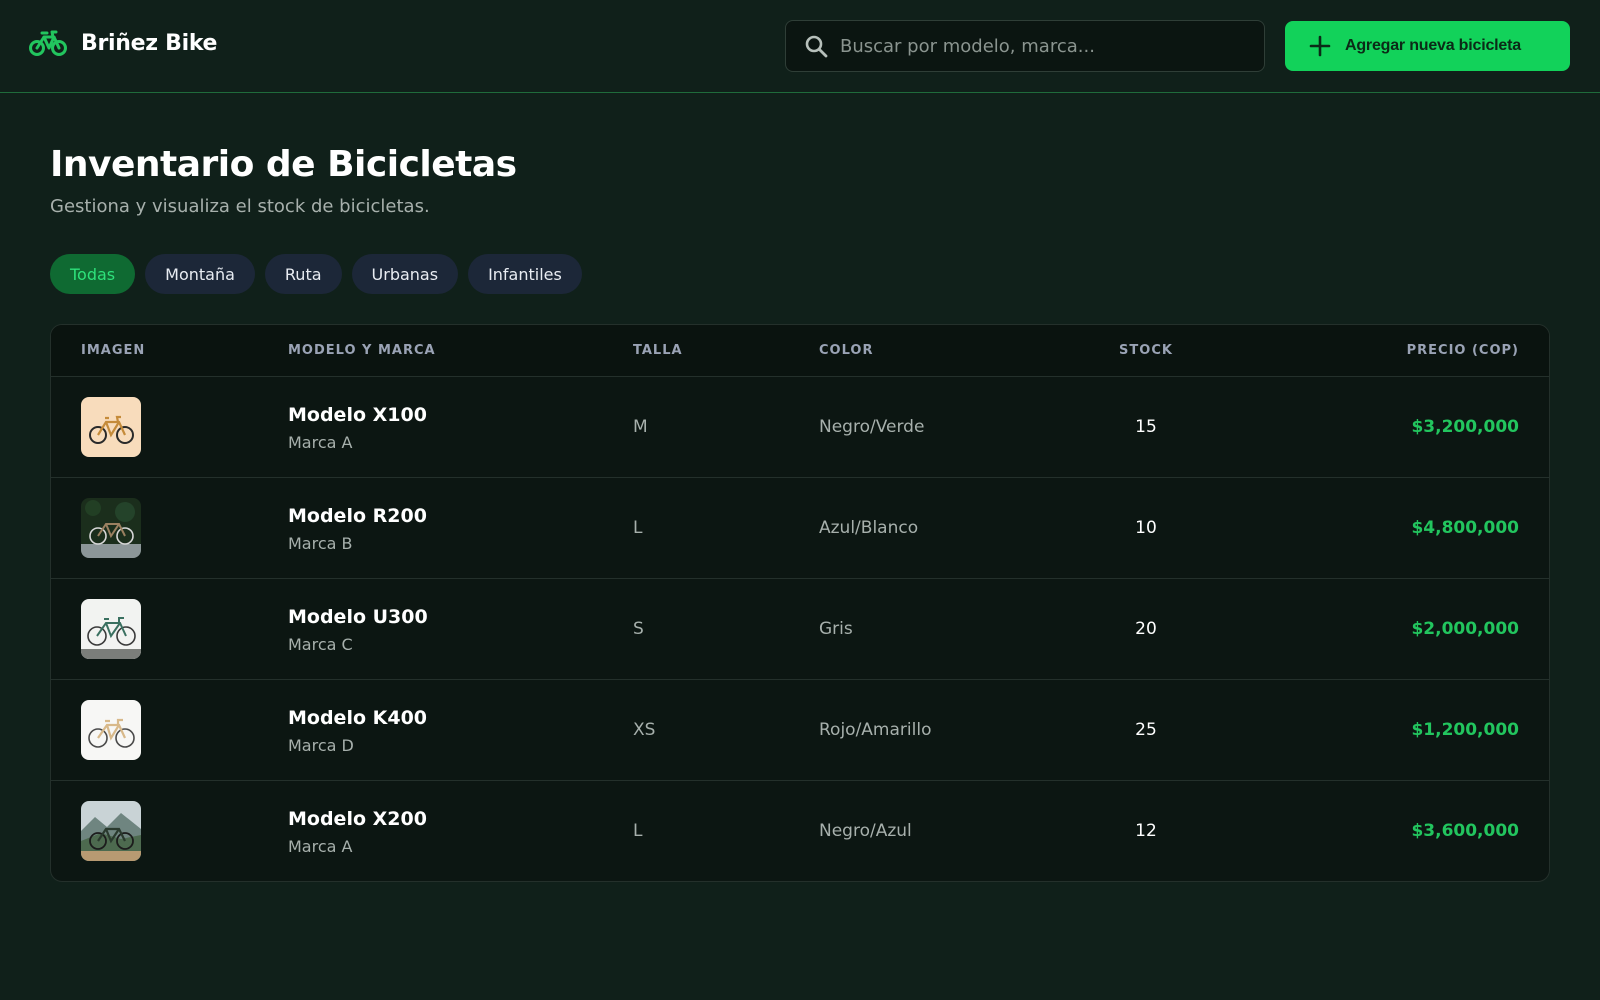 The image size is (1600, 1000). Describe the element at coordinates (640, 427) in the screenshot. I see `size-cell: M` at that location.